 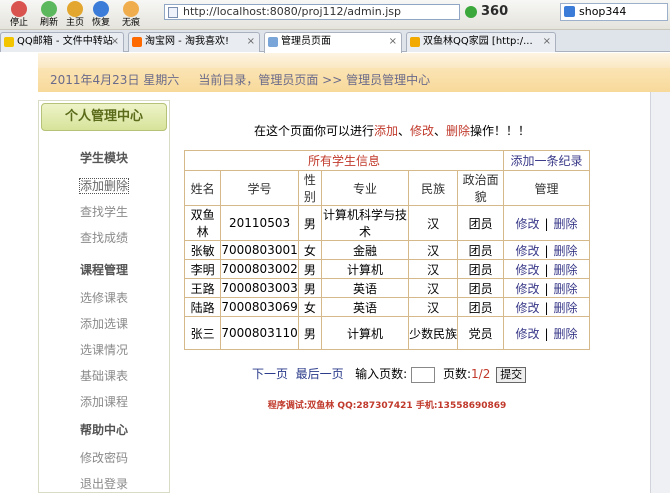 I want to click on table-row: 李明 7000803002 男计算机汉团员 修改 | 删除, so click(x=386, y=269).